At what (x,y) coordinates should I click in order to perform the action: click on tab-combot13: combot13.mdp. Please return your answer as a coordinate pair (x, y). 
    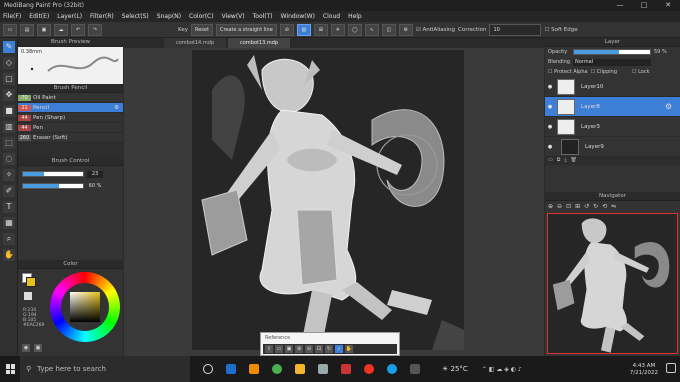
    Looking at the image, I should click on (259, 43).